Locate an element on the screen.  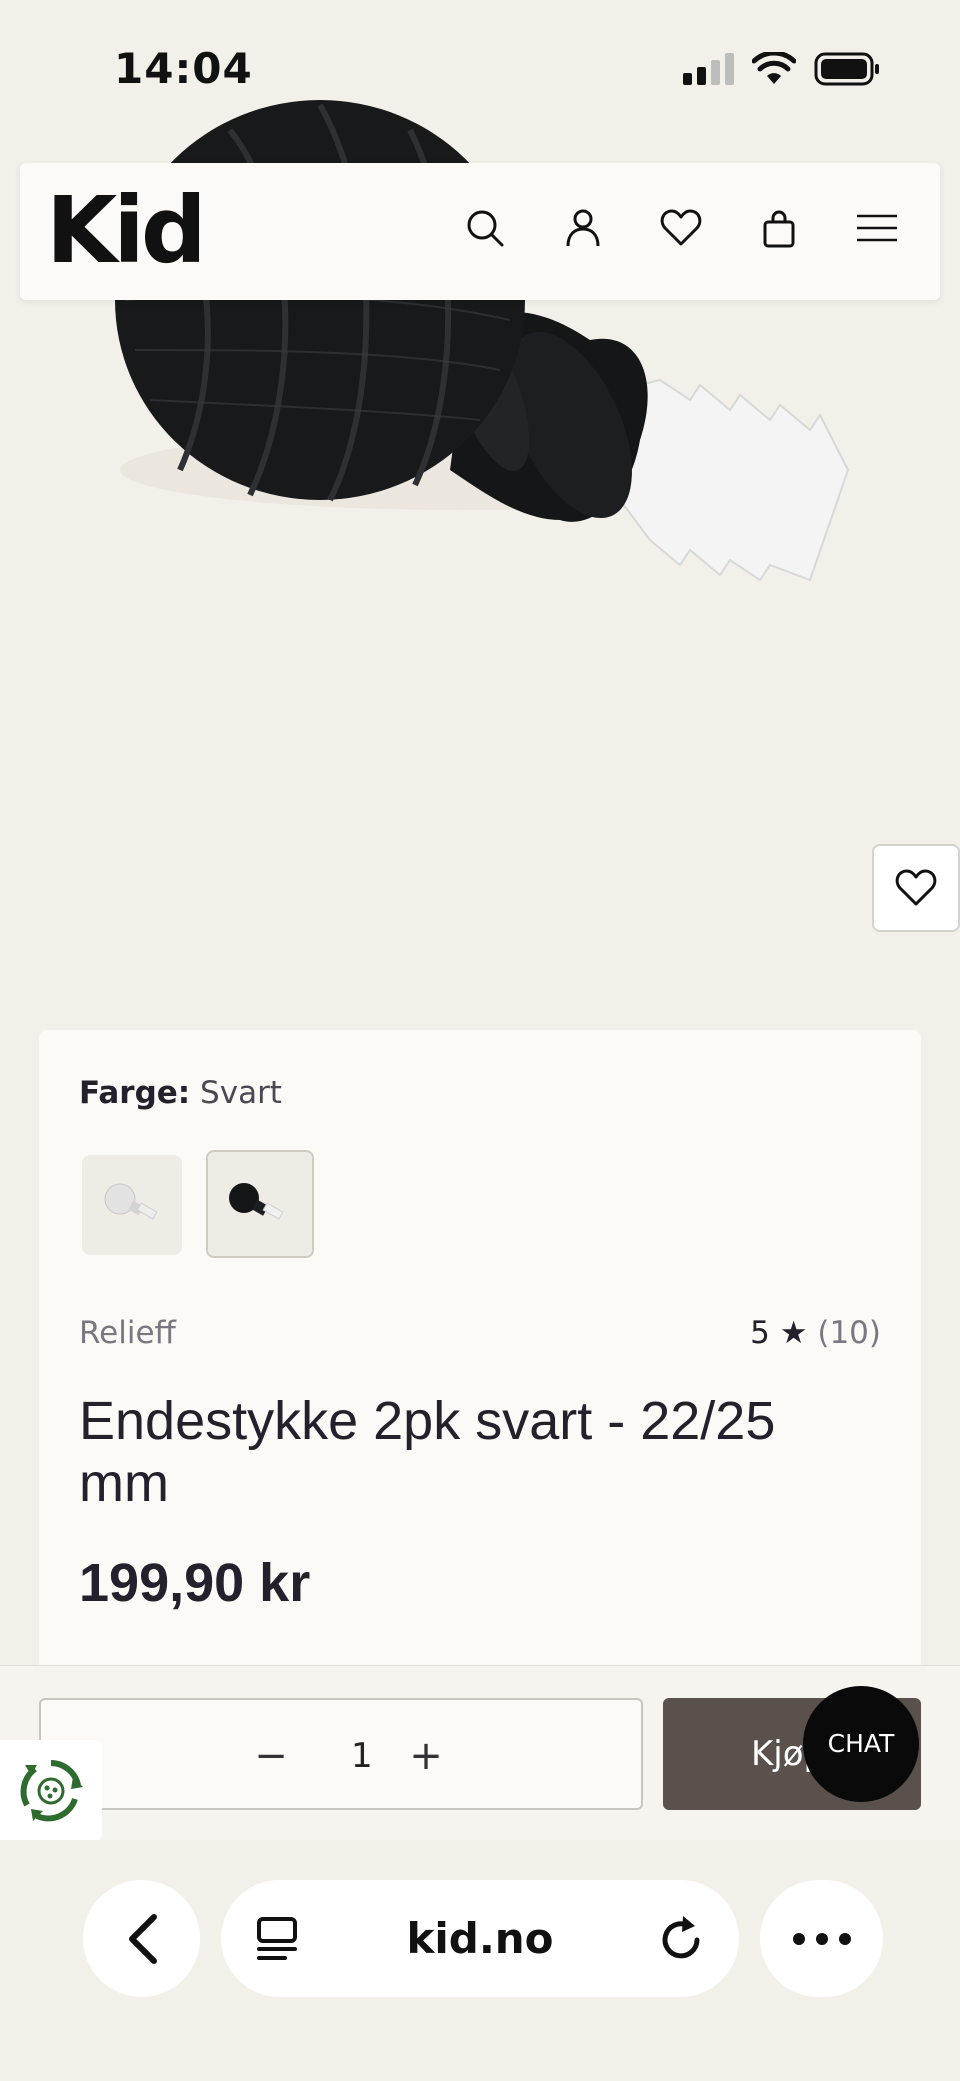
site-header: Kid is located at coordinates (480, 231).